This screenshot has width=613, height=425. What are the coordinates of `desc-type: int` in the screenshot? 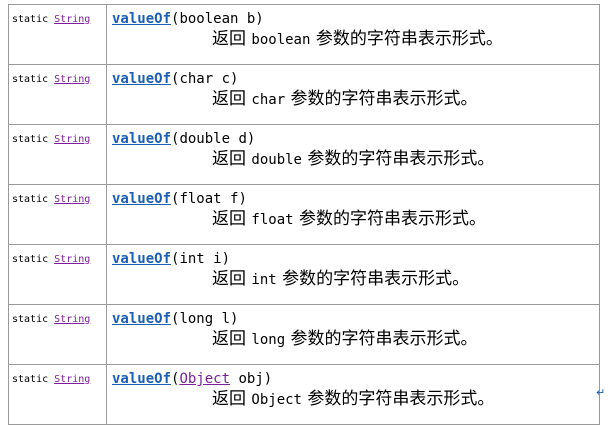 It's located at (264, 280).